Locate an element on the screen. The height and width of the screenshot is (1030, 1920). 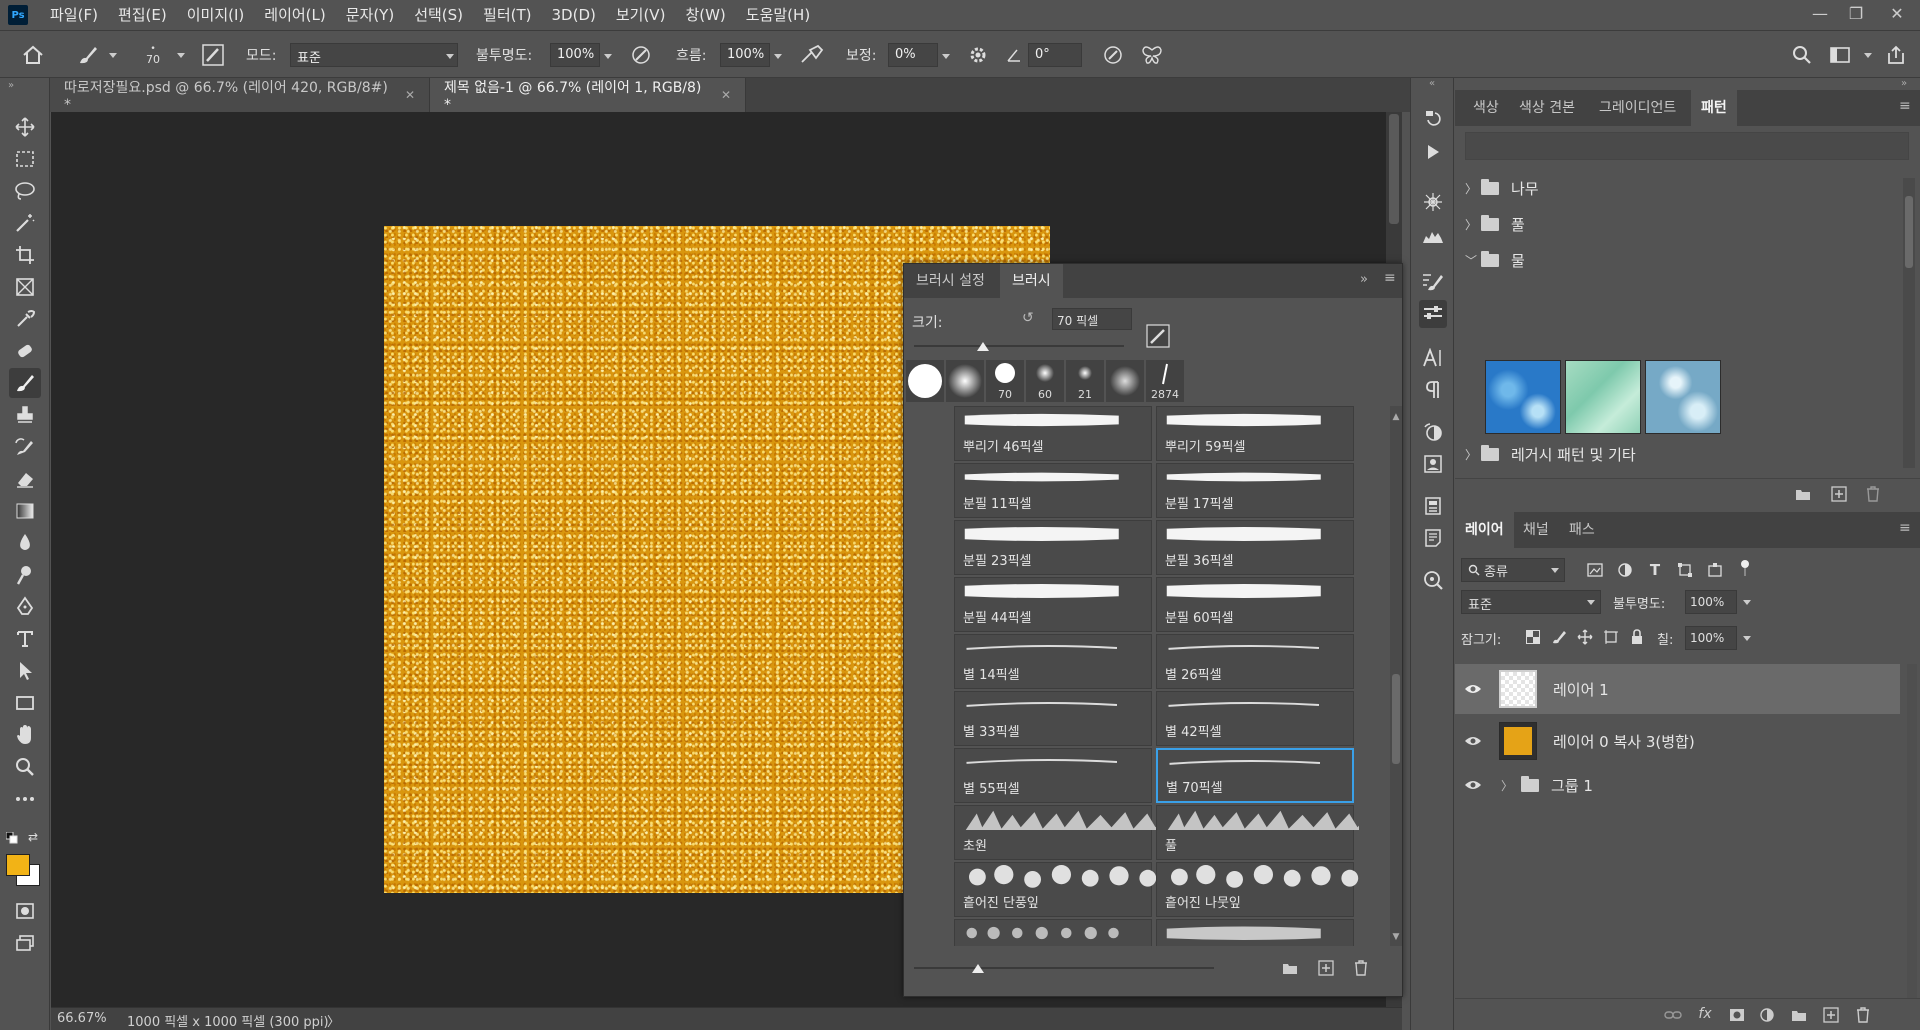
actions-play-icon is located at coordinates (1433, 152).